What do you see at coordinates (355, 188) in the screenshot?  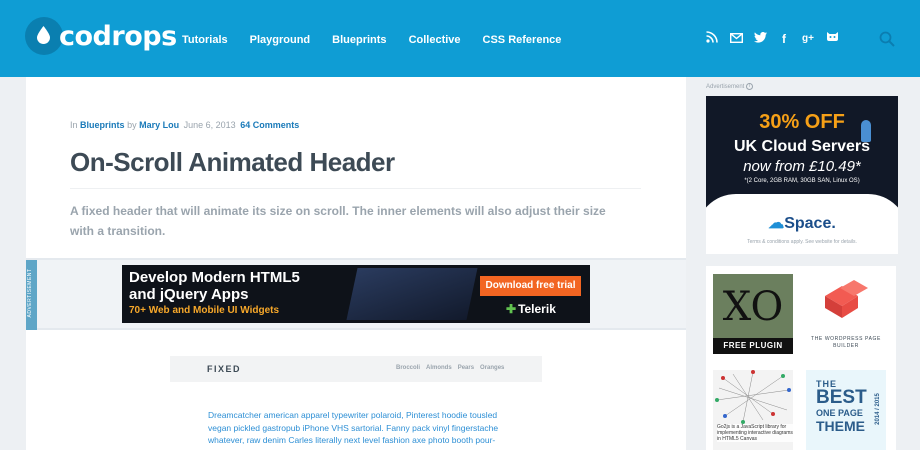 I see `title-divider` at bounding box center [355, 188].